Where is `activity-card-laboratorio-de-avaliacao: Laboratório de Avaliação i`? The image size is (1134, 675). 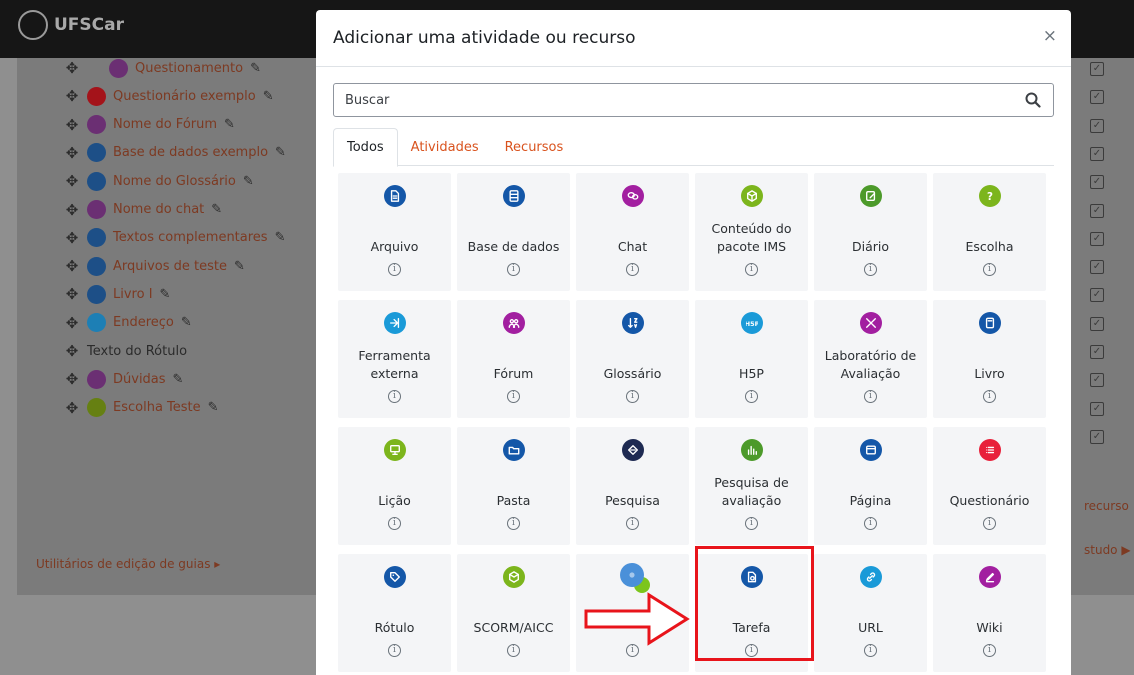 activity-card-laboratorio-de-avaliacao: Laboratório de Avaliação i is located at coordinates (870, 359).